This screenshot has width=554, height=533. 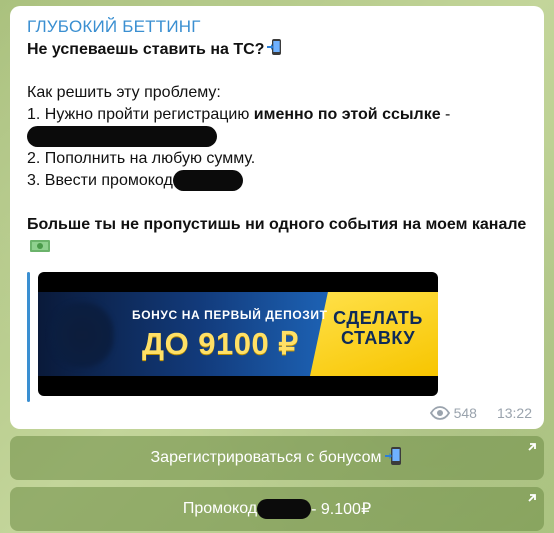 I want to click on register-bonus-button: Зарегистрироваться с бонусом, so click(x=277, y=458).